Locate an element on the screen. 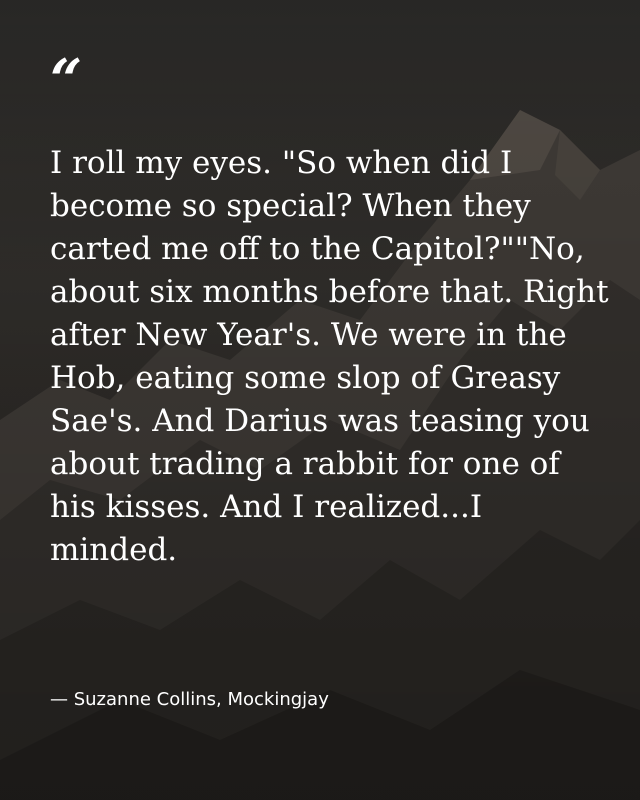 This screenshot has height=800, width=640. quote-attribution: — Suzanne Collins, Mockingjay is located at coordinates (189, 699).